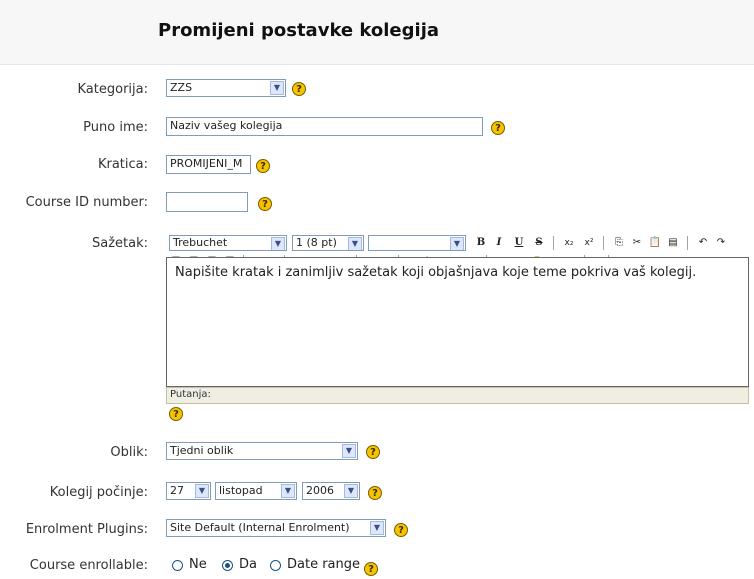 This screenshot has width=754, height=579. I want to click on summary-label: Sažetak:, so click(119, 243).